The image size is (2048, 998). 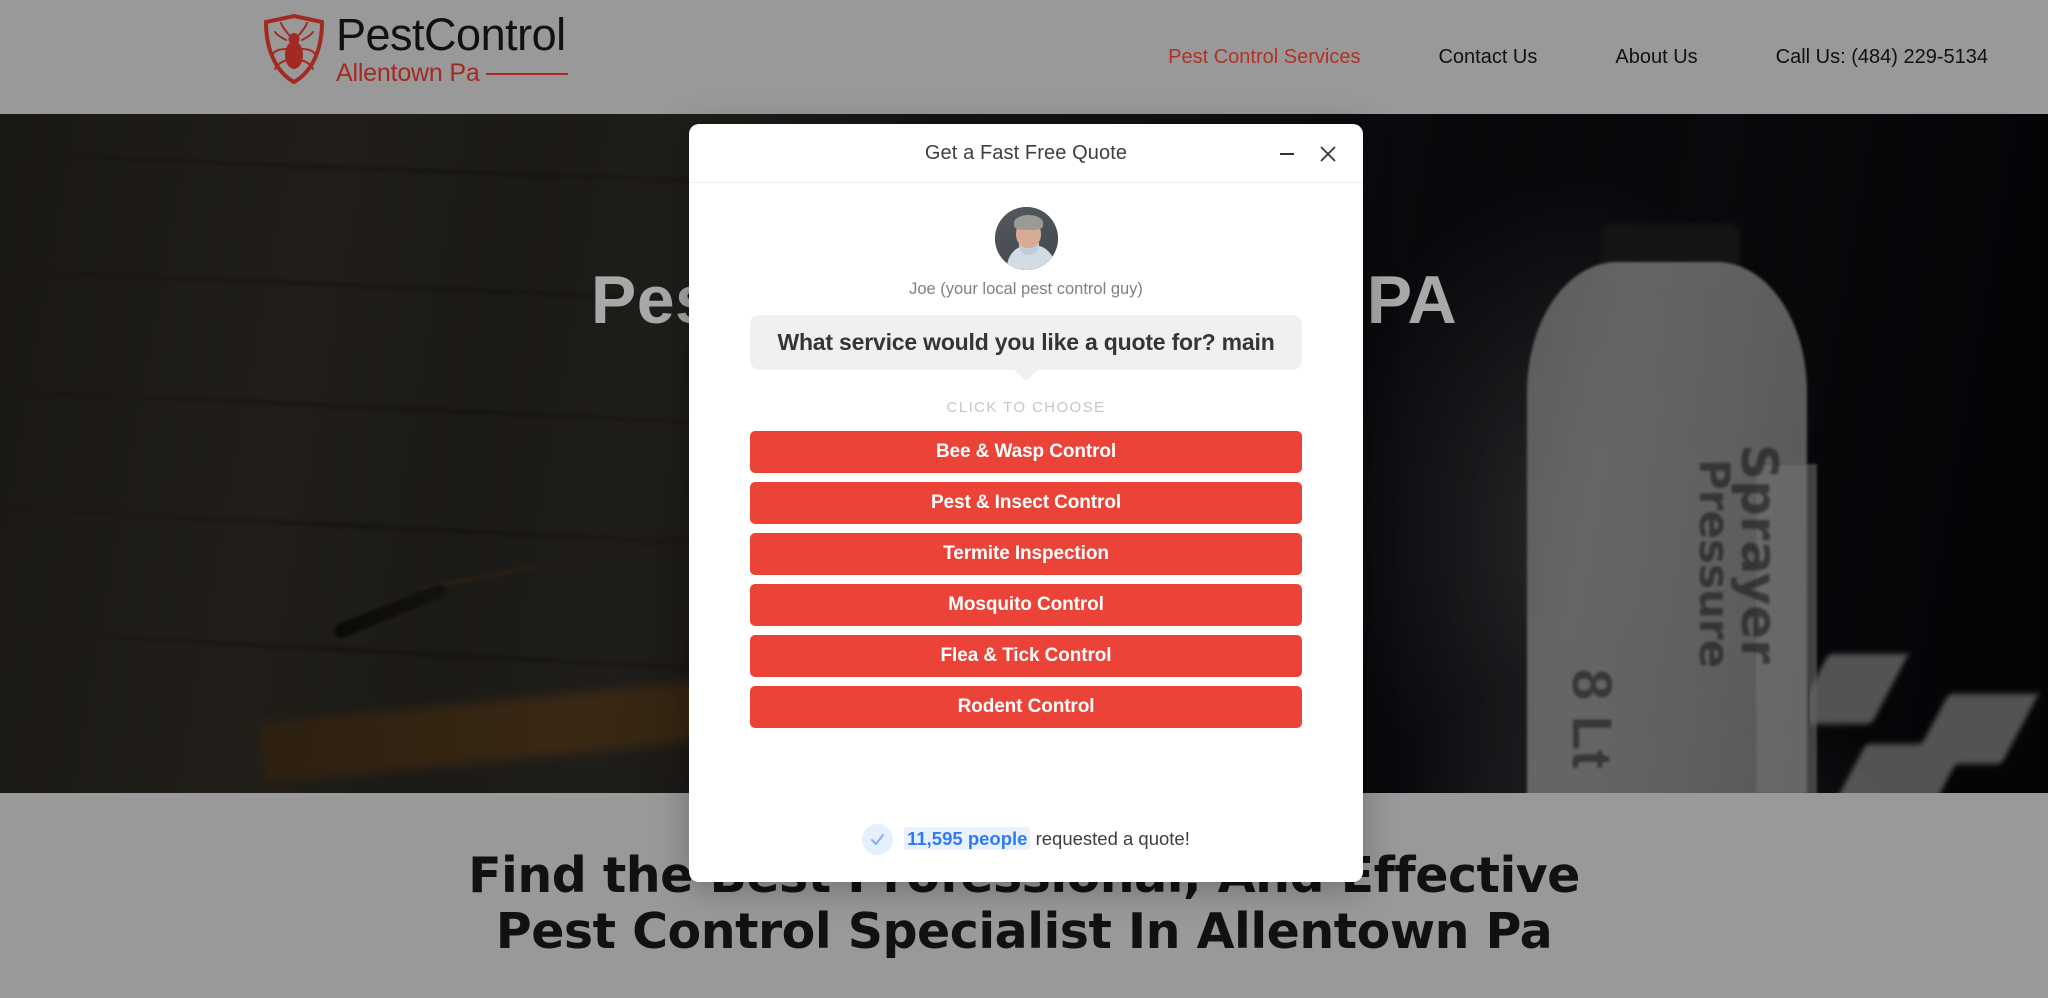 I want to click on option-flea-tick-control: Flea & Tick Control, so click(x=1026, y=656).